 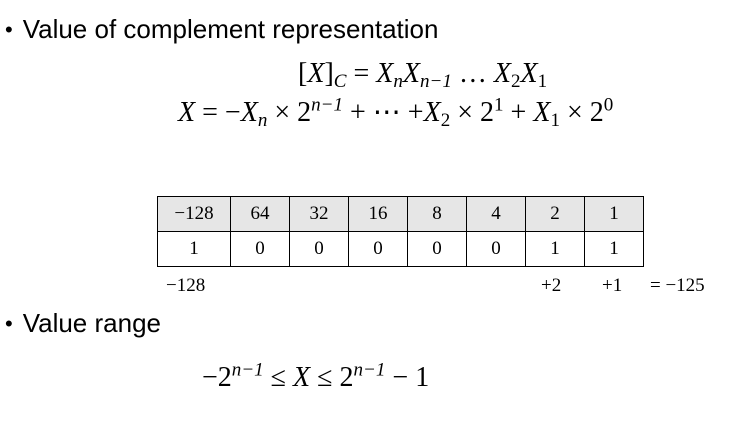 I want to click on bits-row: 1 0 0 0 0 0 1 1, so click(x=400, y=249).